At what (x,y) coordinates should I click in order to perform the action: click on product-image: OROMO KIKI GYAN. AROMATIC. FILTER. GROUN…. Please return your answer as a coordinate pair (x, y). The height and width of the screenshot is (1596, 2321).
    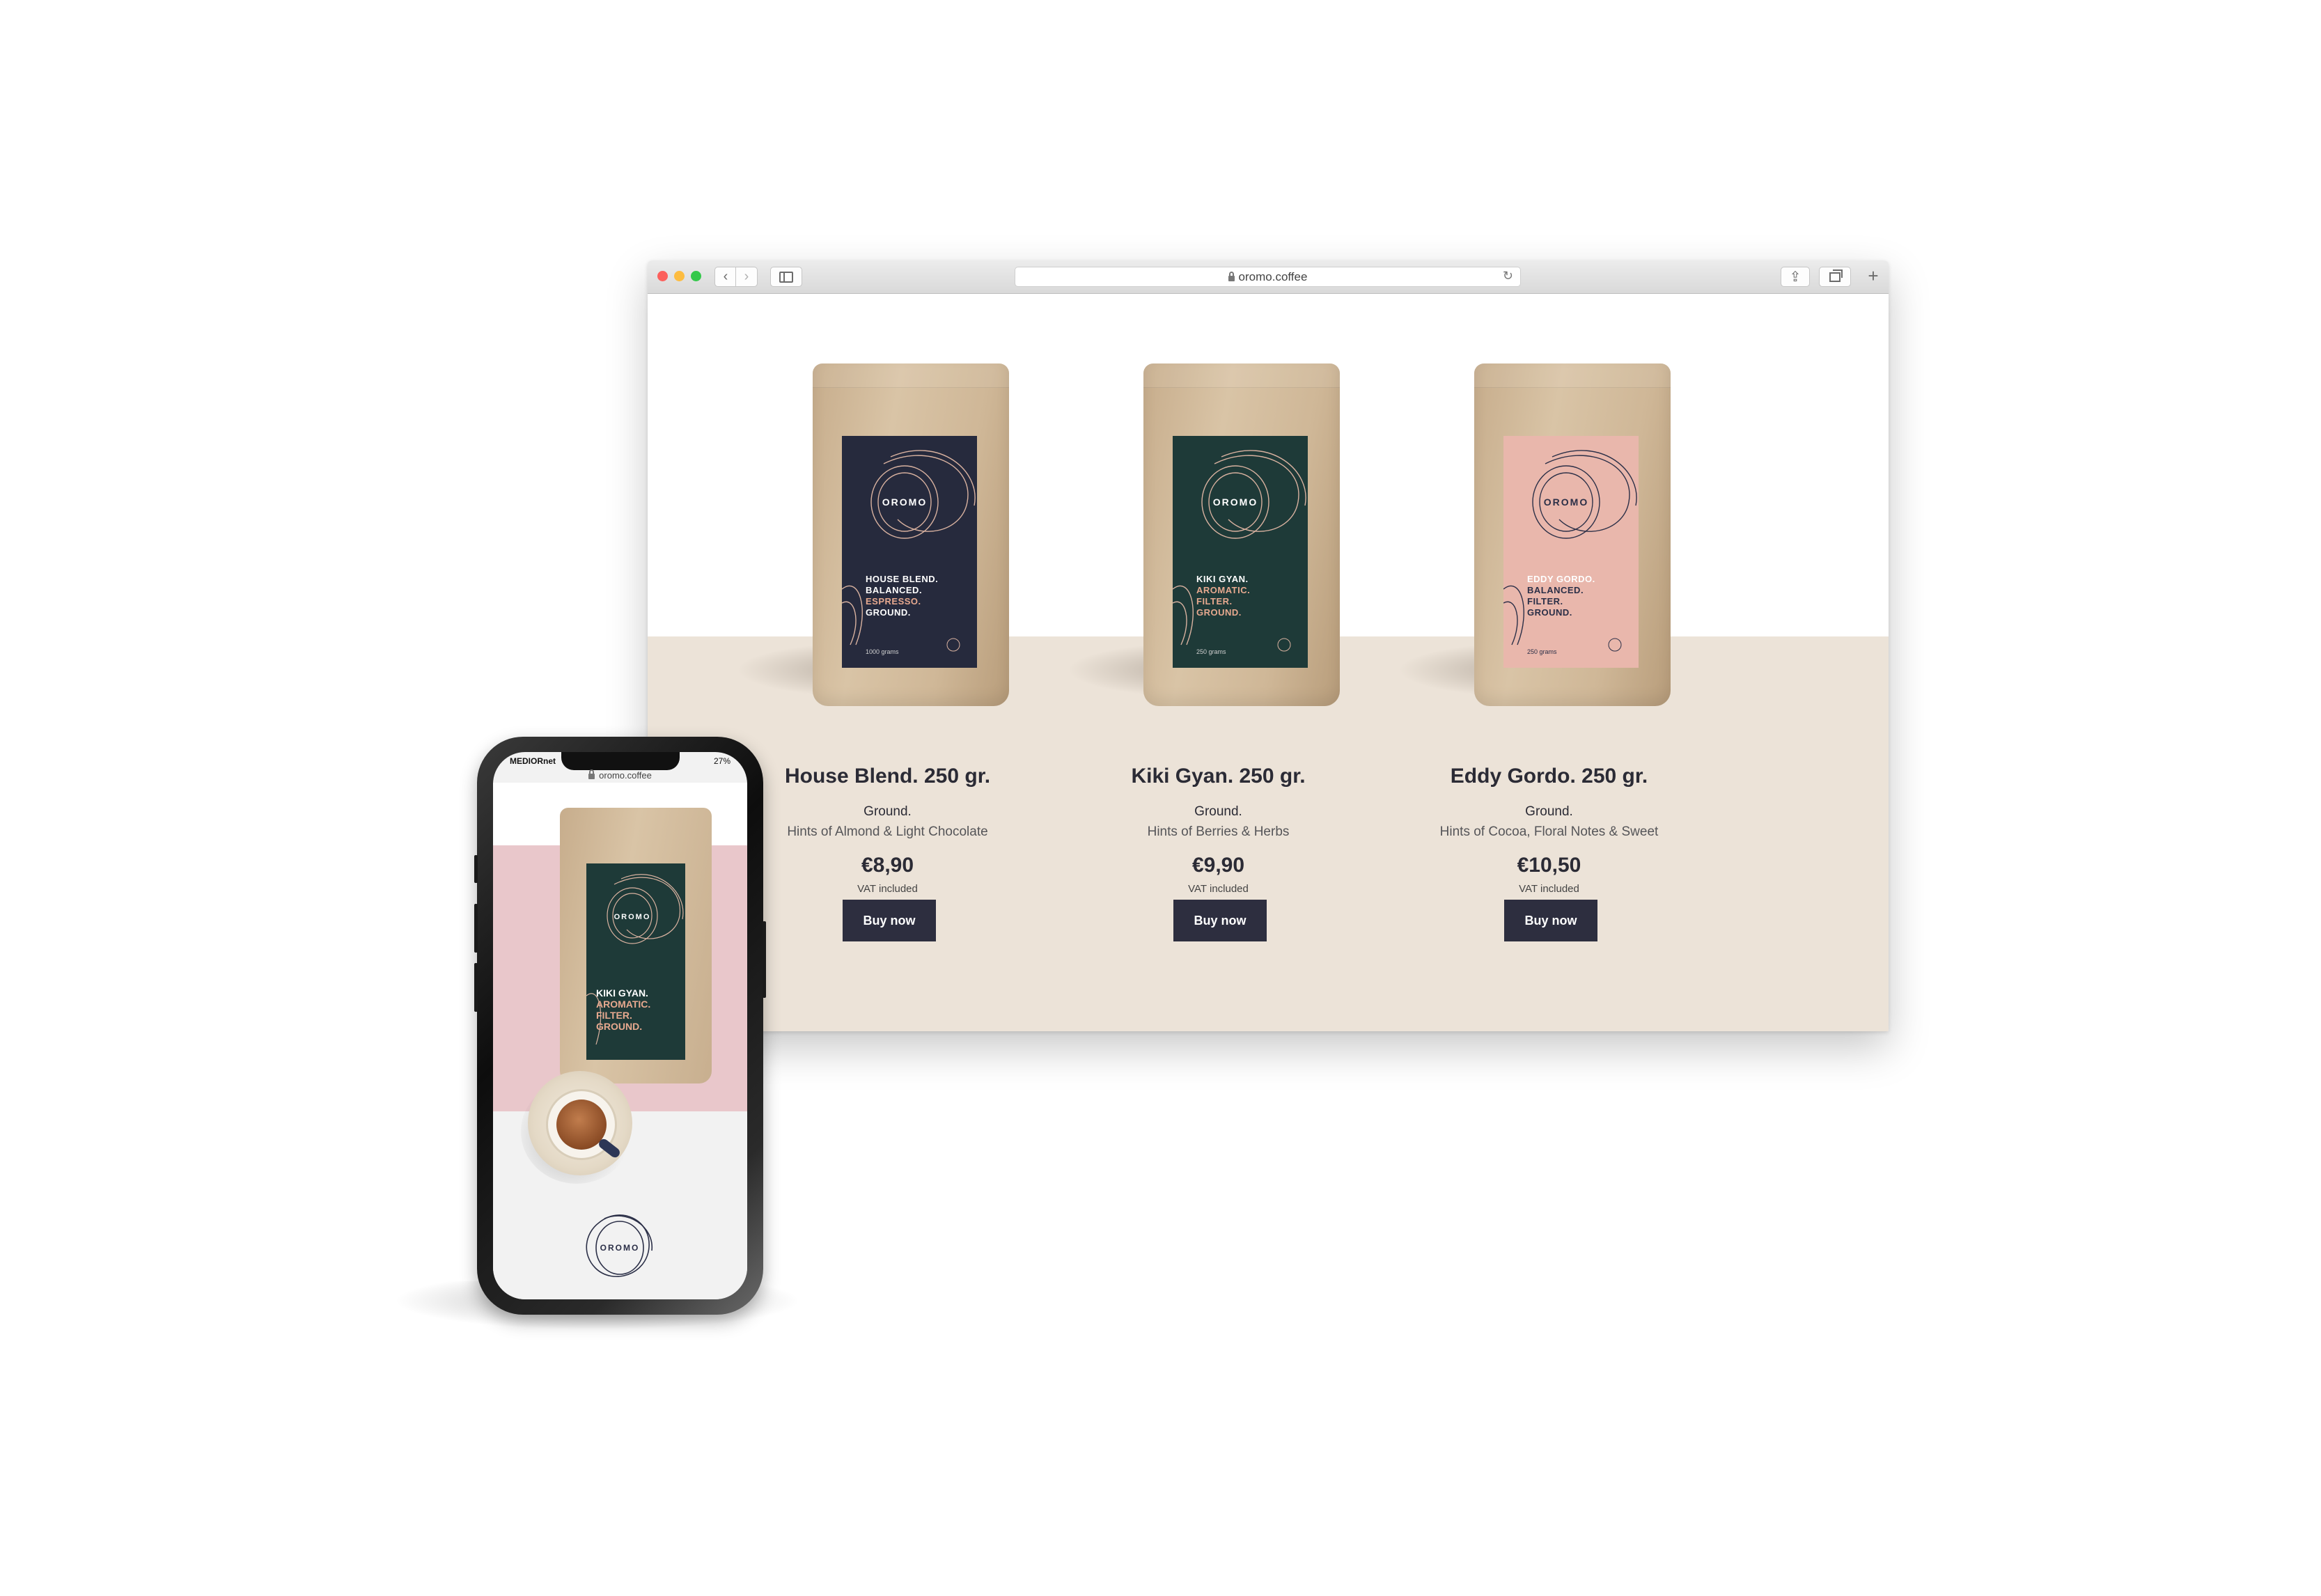
    Looking at the image, I should click on (1203, 534).